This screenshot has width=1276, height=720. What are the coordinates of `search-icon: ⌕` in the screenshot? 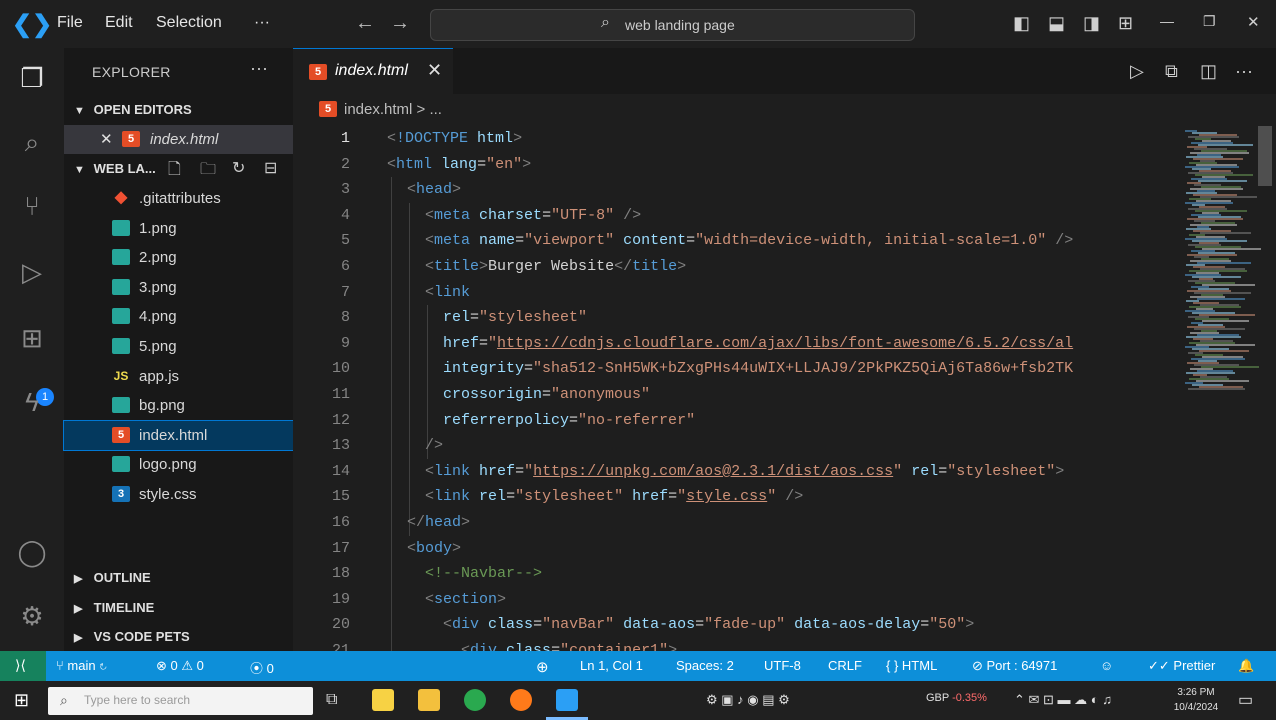 It's located at (32, 142).